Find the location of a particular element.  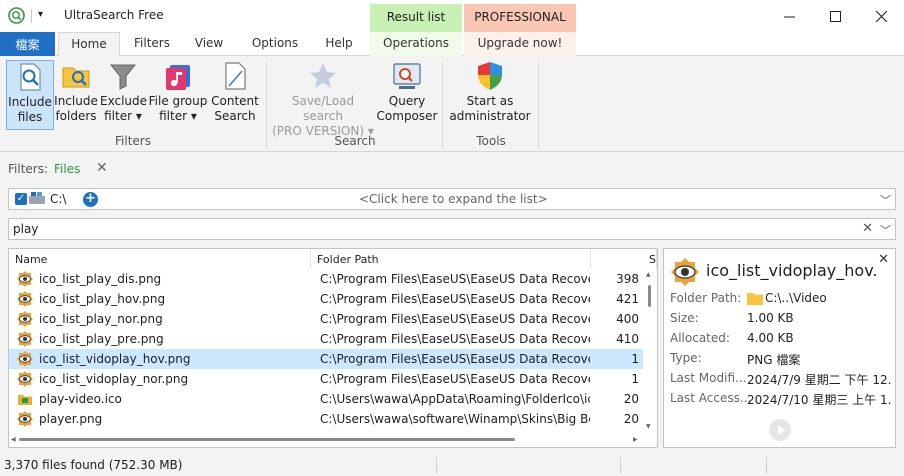

star-icon is located at coordinates (323, 75).